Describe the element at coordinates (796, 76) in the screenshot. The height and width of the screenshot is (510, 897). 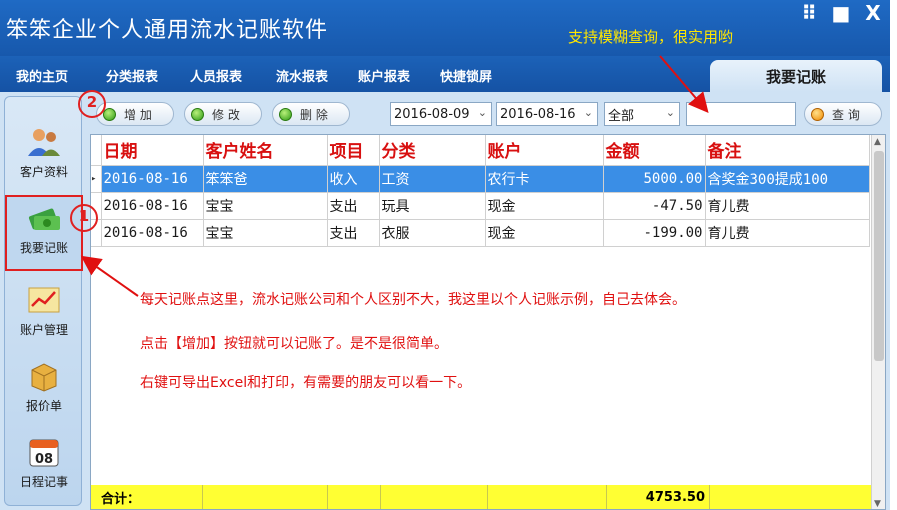
I see `tab-bookkeeping: 我要记账` at that location.